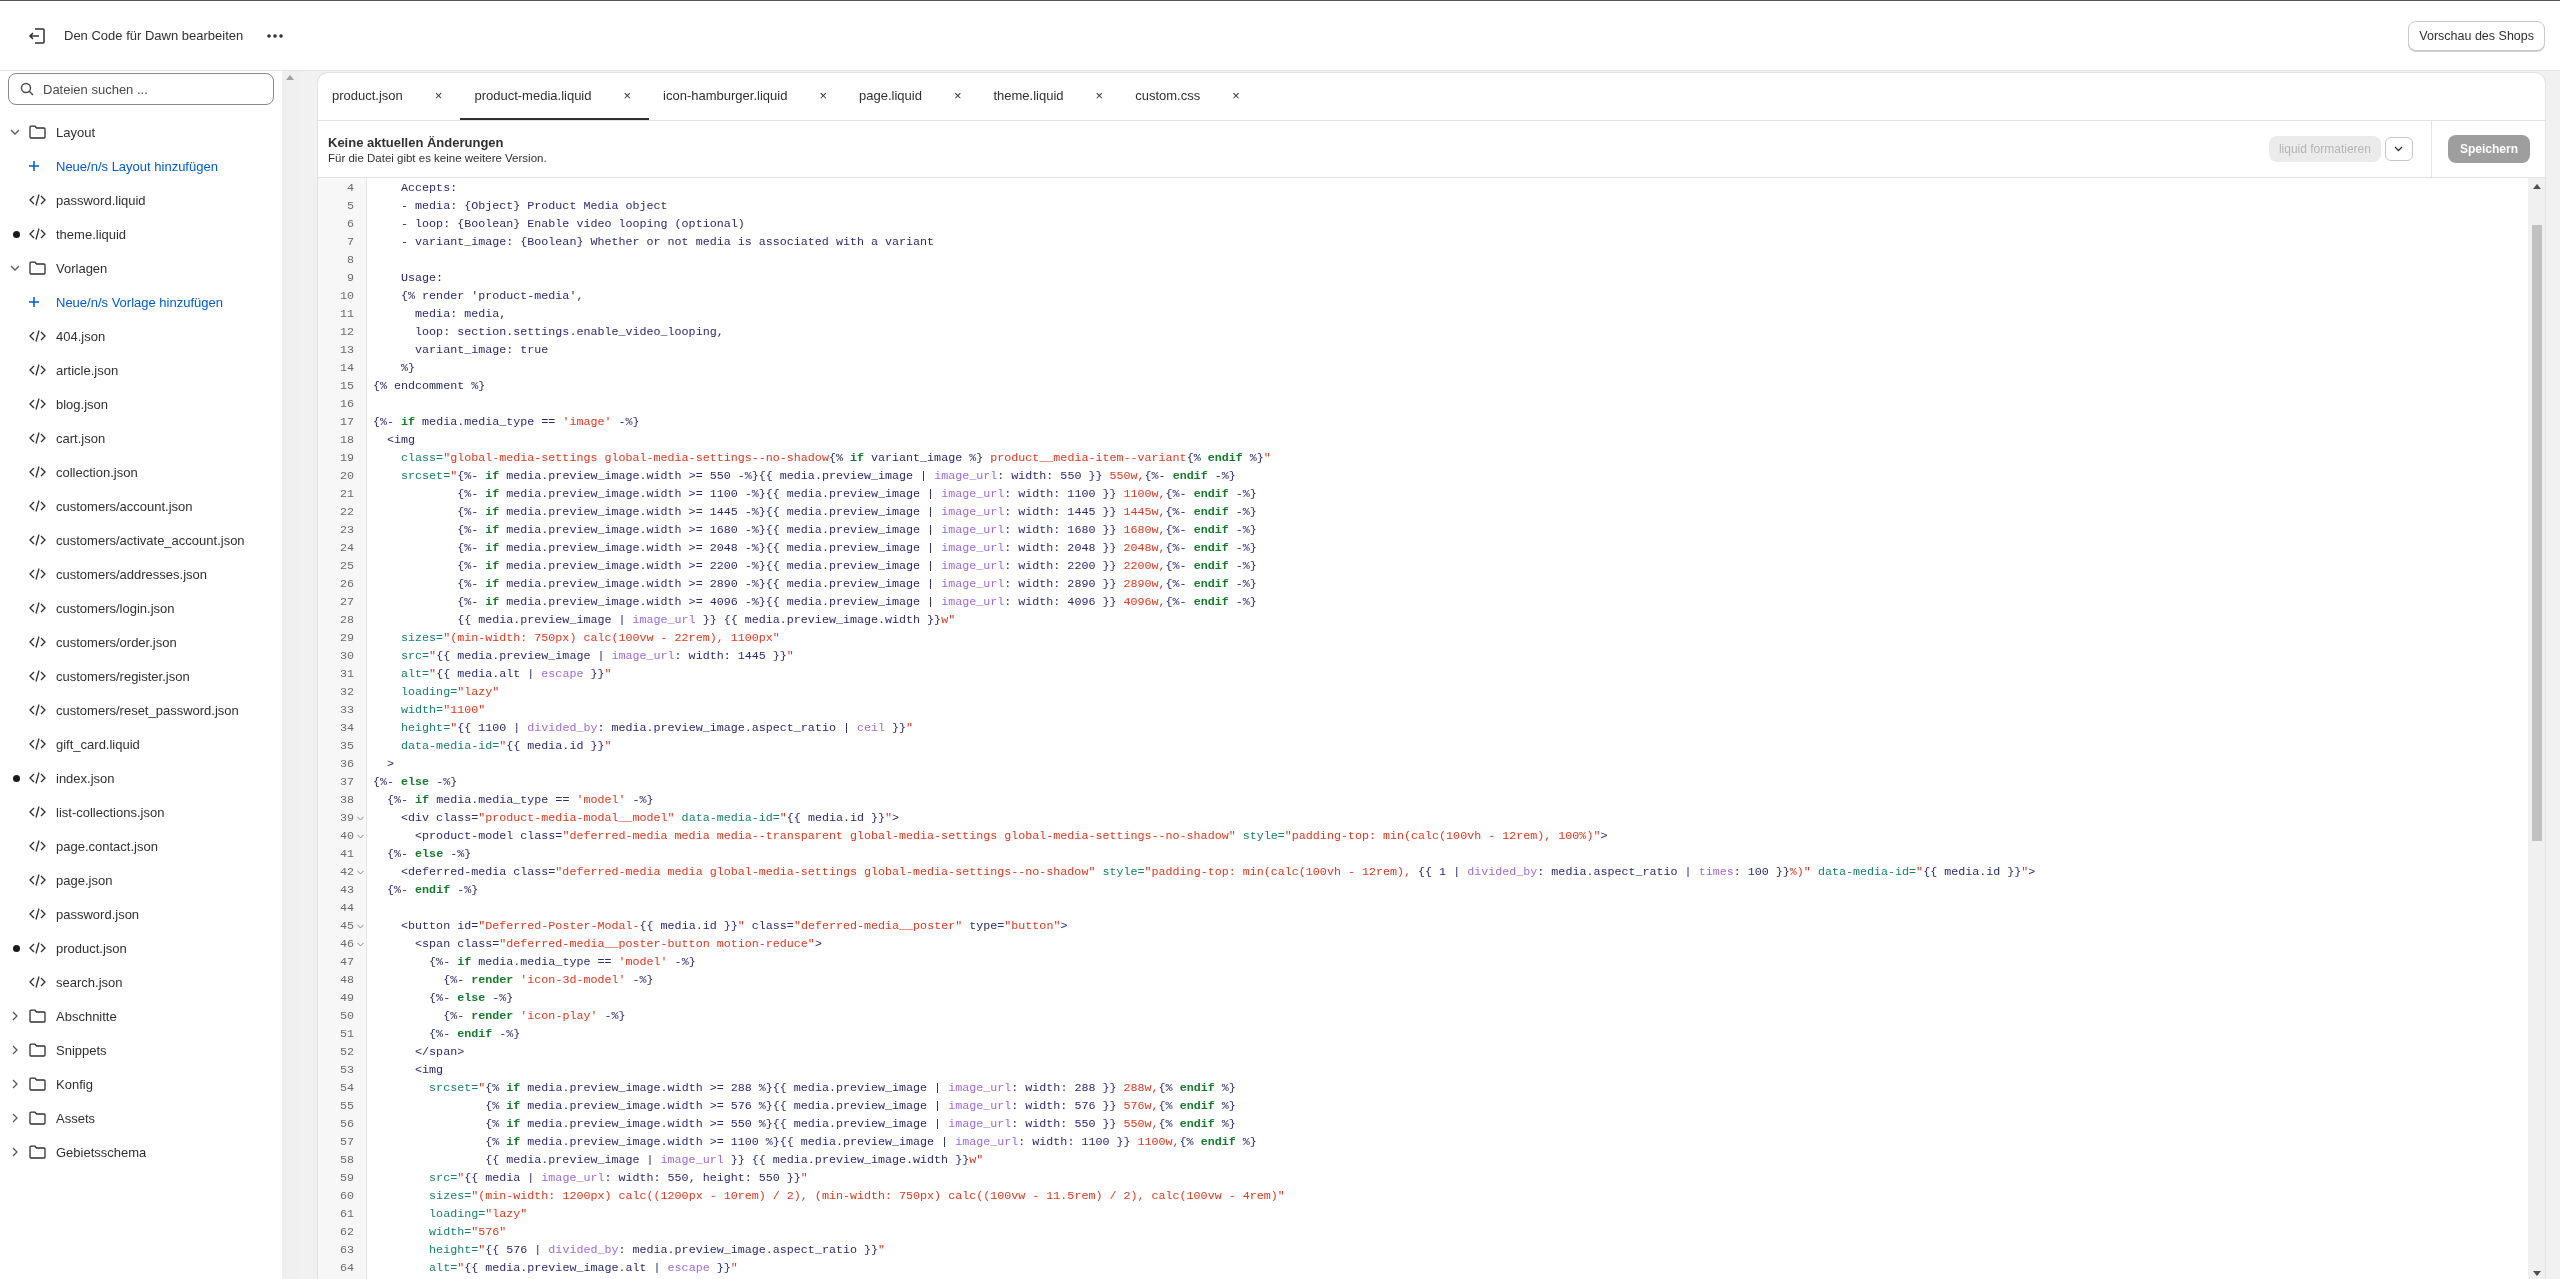 The height and width of the screenshot is (1279, 2560). Describe the element at coordinates (141, 472) in the screenshot. I see `file-item: collection.json` at that location.